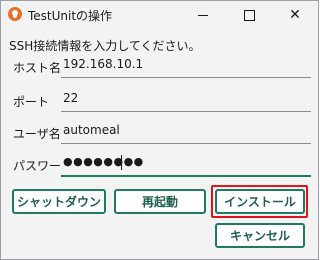  I want to click on maximize-button, so click(249, 15).